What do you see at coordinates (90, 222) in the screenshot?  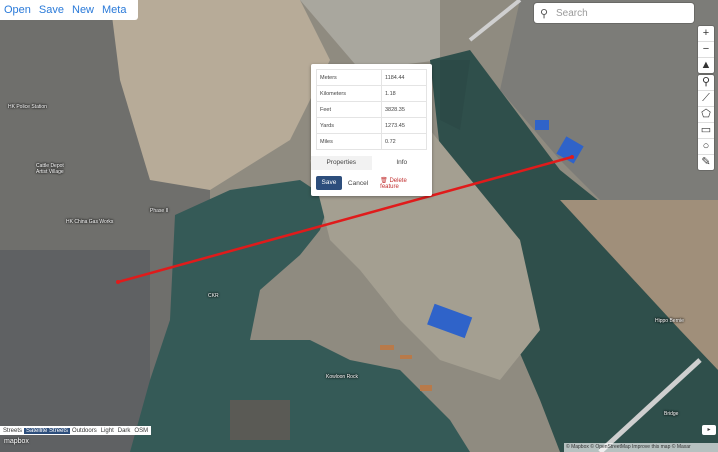 I see `map-label-gas-works: HK China Gas Works` at bounding box center [90, 222].